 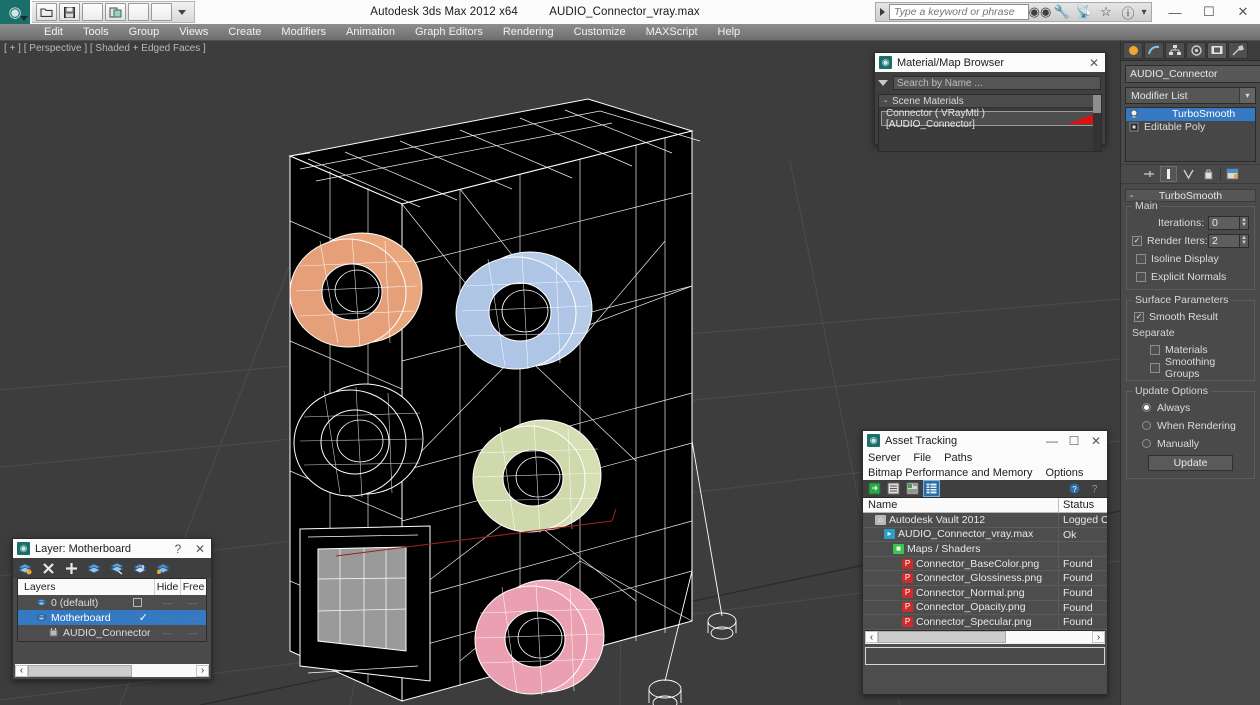 I want to click on list-item: 0 (default) — —, so click(x=112, y=602).